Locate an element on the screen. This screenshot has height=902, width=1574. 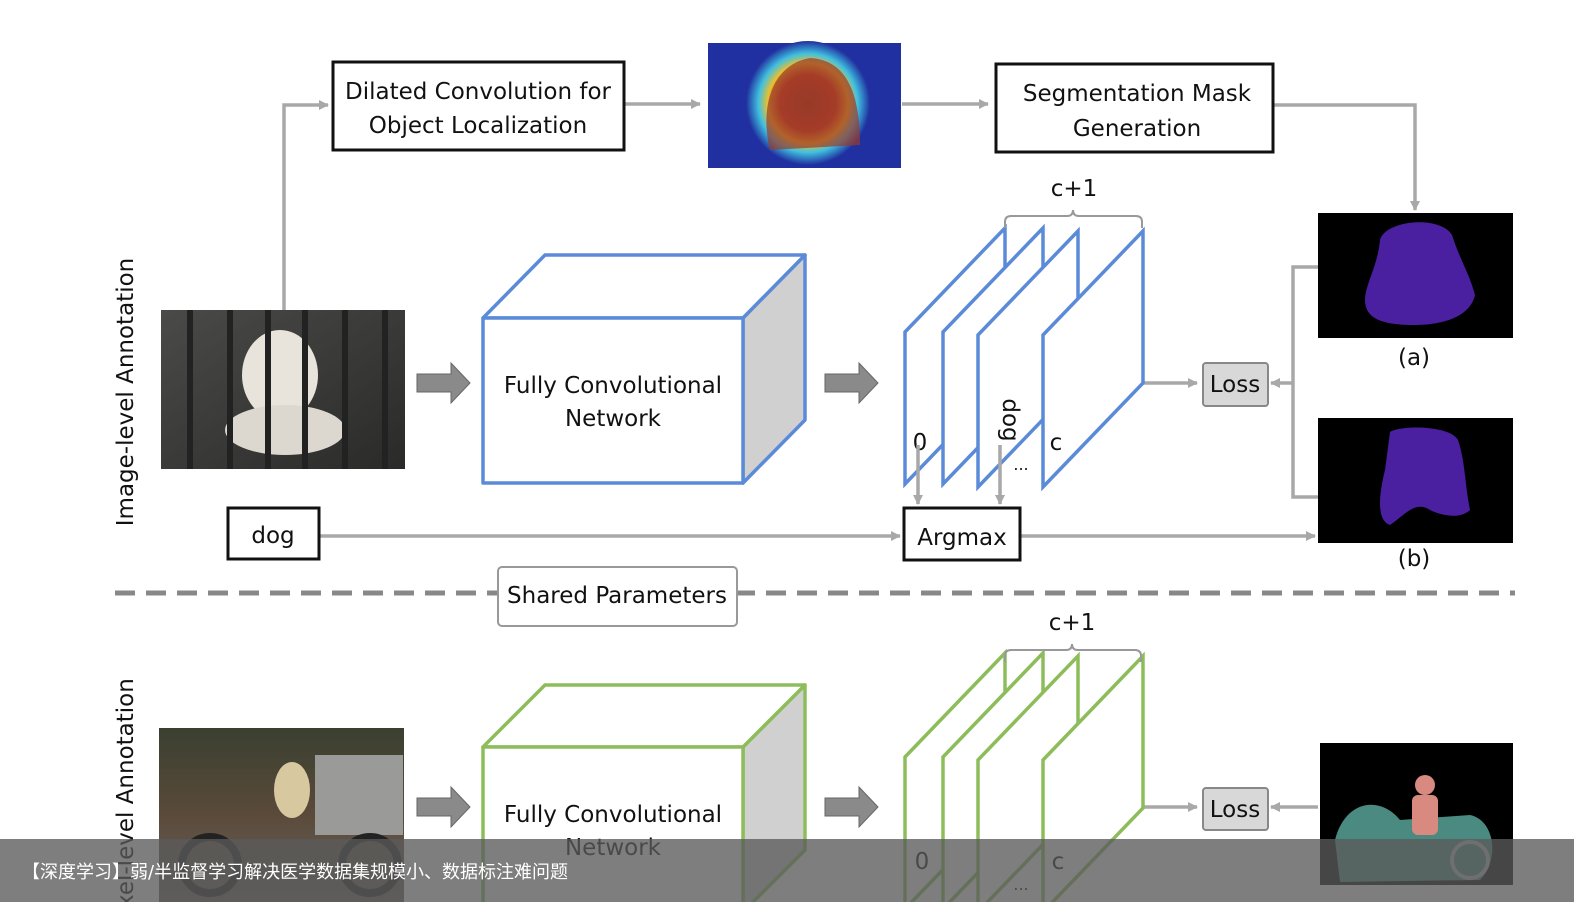
loss-label-bottom: Loss is located at coordinates (1235, 810).